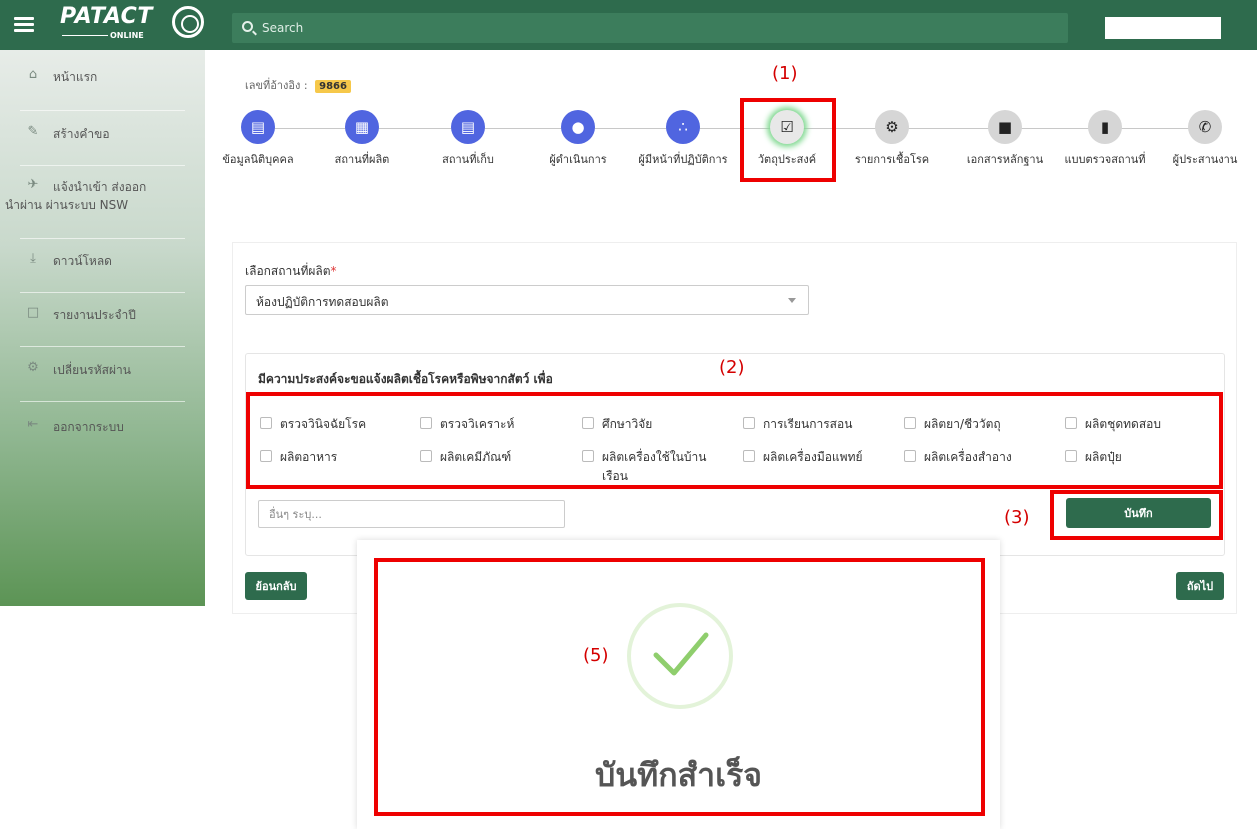 The width and height of the screenshot is (1257, 829). Describe the element at coordinates (82, 261) in the screenshot. I see `sidebar-item-label: ดาวน์โหลด` at that location.